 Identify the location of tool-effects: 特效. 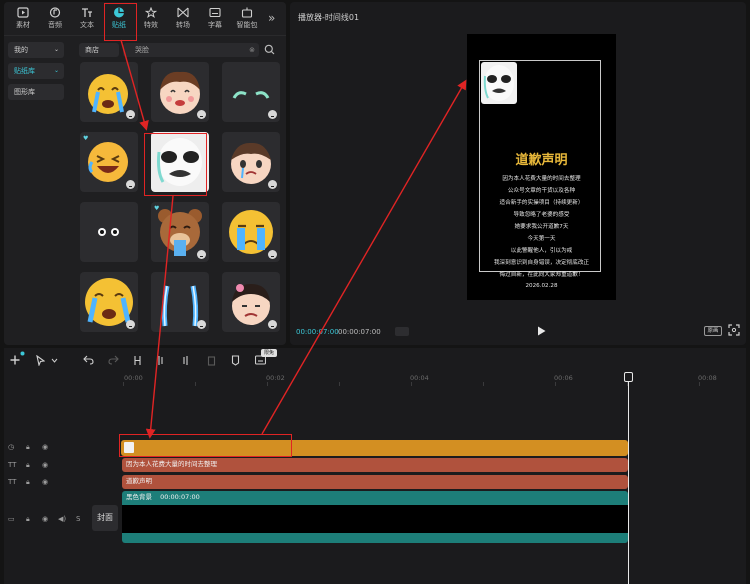
(151, 20).